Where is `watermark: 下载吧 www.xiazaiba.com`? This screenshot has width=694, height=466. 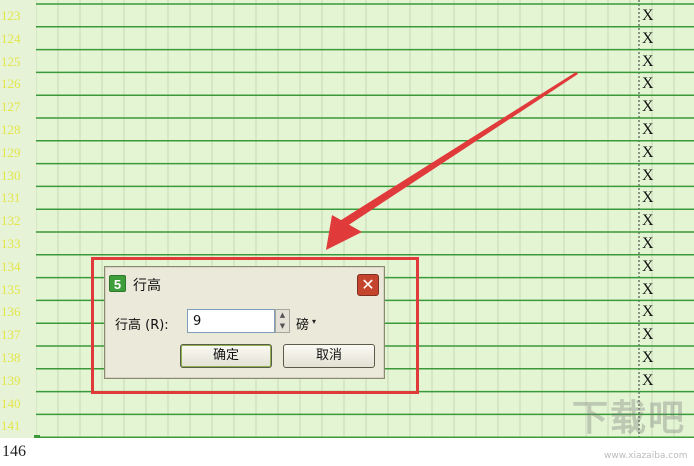
watermark: 下载吧 www.xiazaiba.com is located at coordinates (614, 424).